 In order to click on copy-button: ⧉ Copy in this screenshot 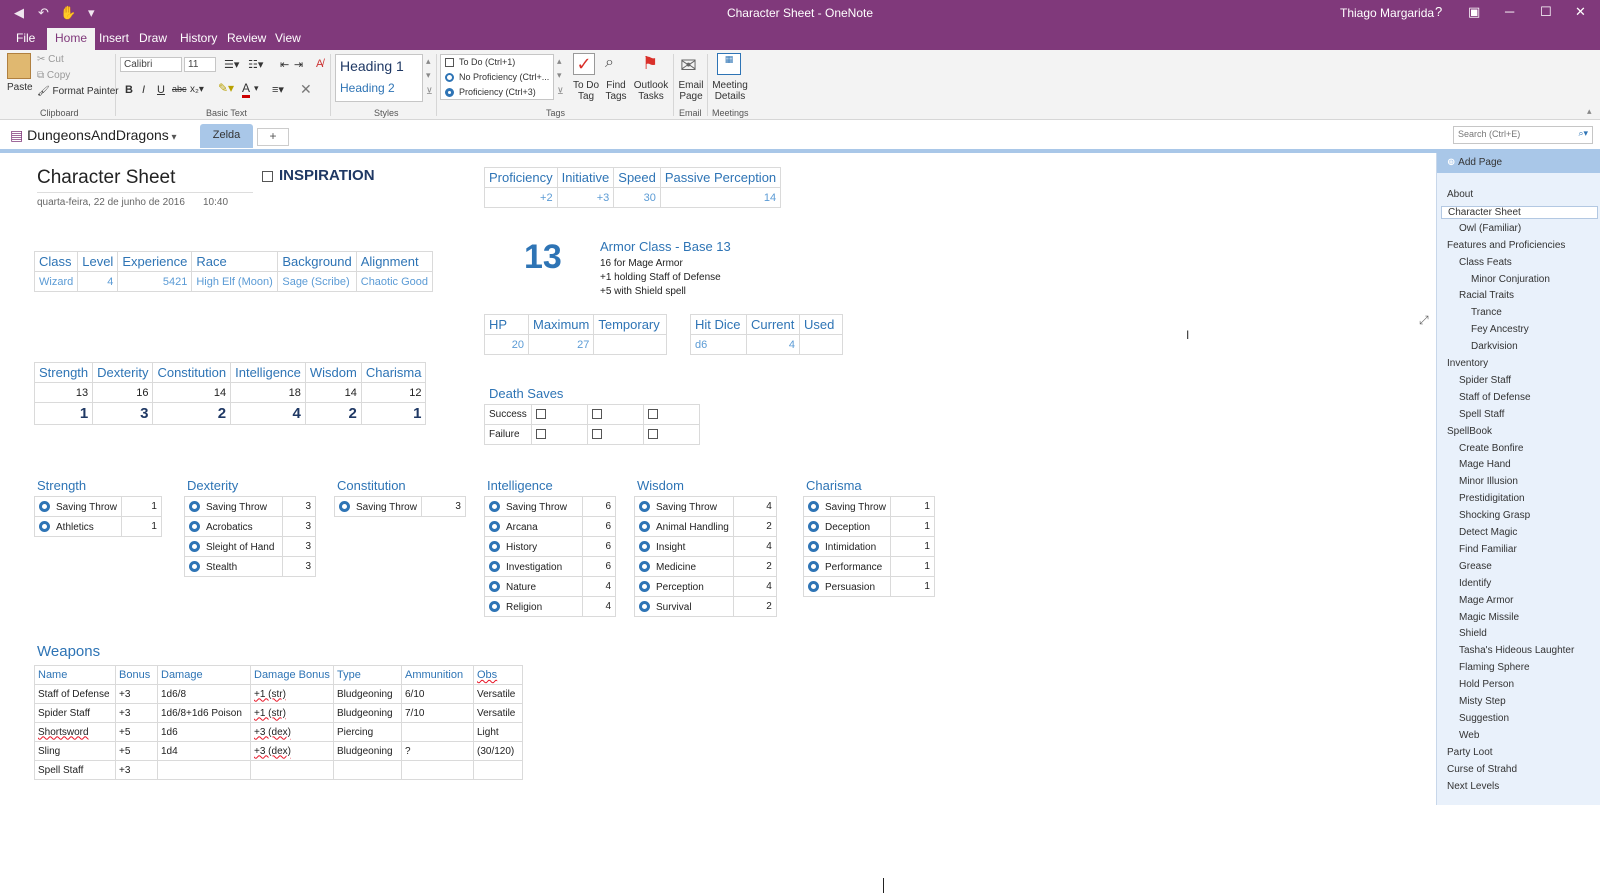, I will do `click(53, 75)`.